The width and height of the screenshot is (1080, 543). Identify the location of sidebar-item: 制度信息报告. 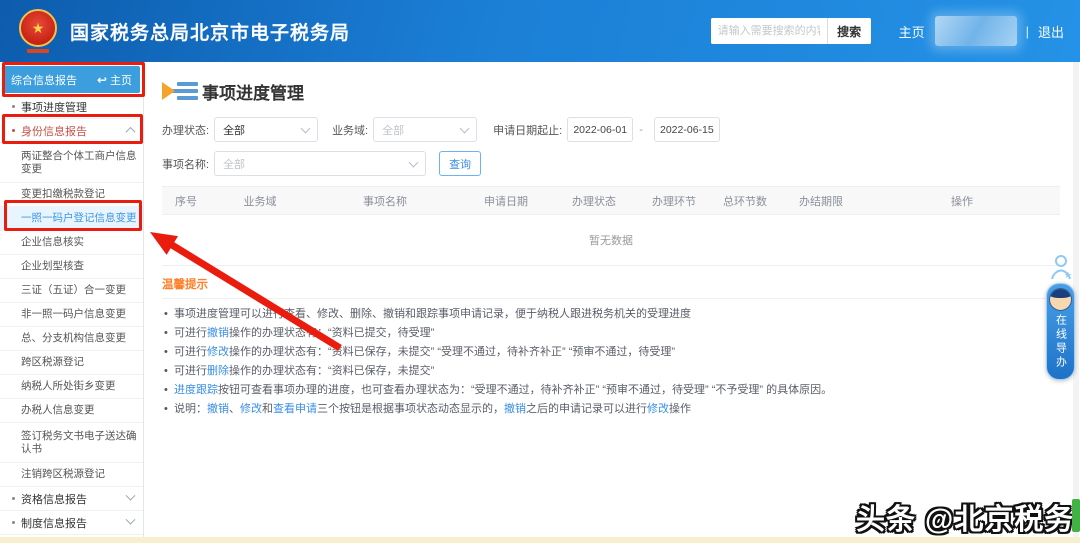
(71, 523).